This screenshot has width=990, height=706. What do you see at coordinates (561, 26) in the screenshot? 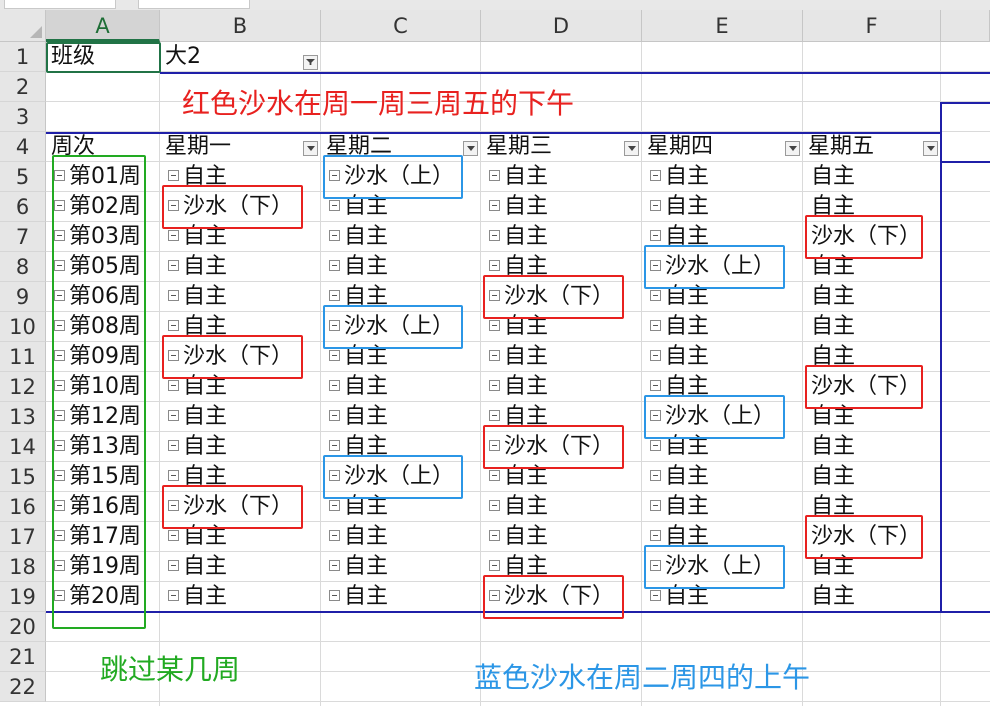
I see `column-header-d: D` at bounding box center [561, 26].